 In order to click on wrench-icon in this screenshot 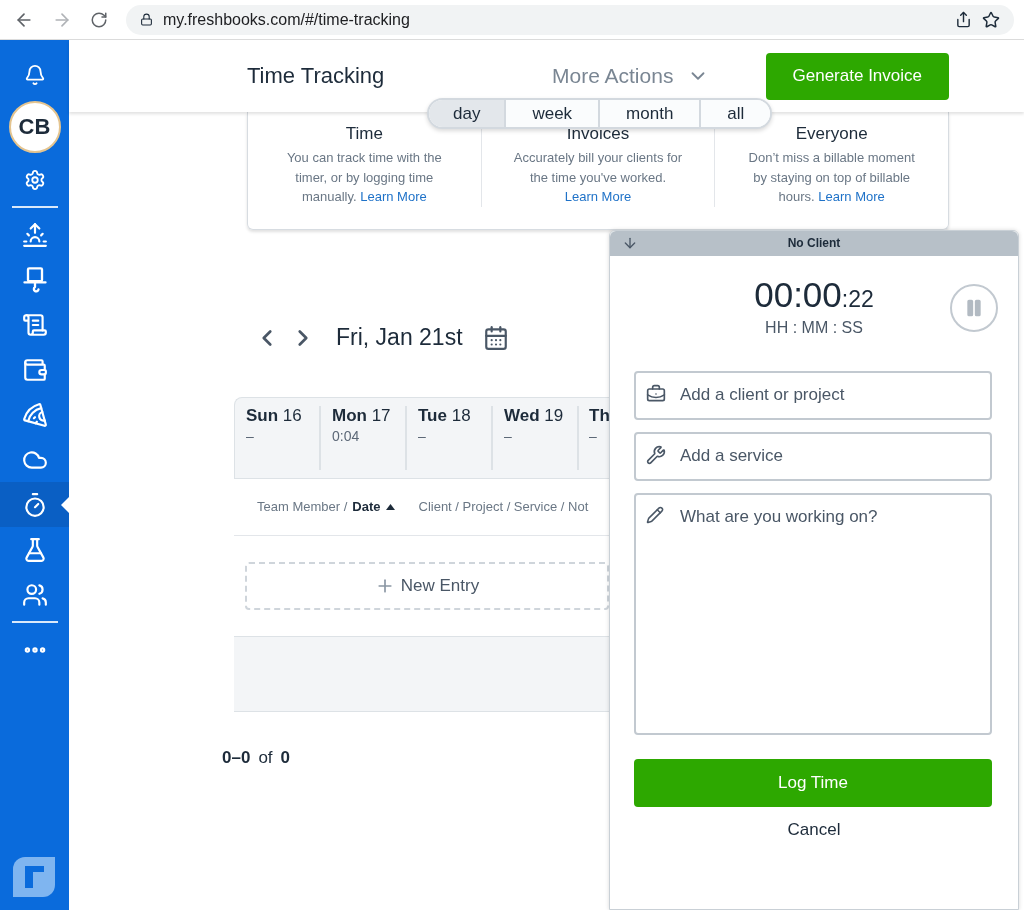, I will do `click(656, 454)`.